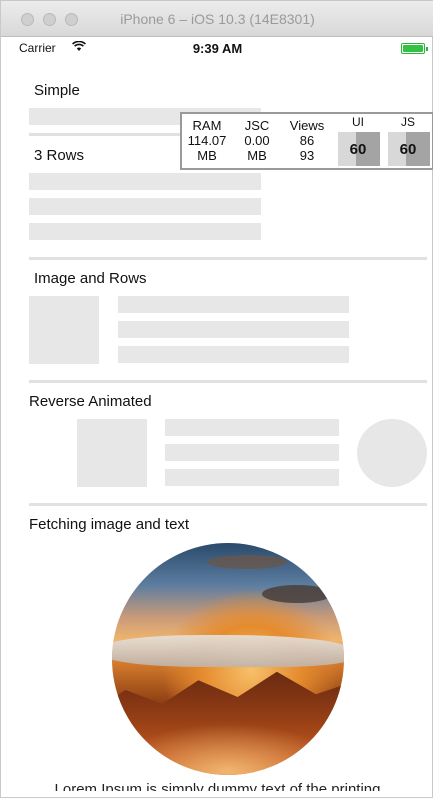  I want to click on window-titlebar: iPhone 6 – iOS 10.3 (14E8301), so click(217, 19).